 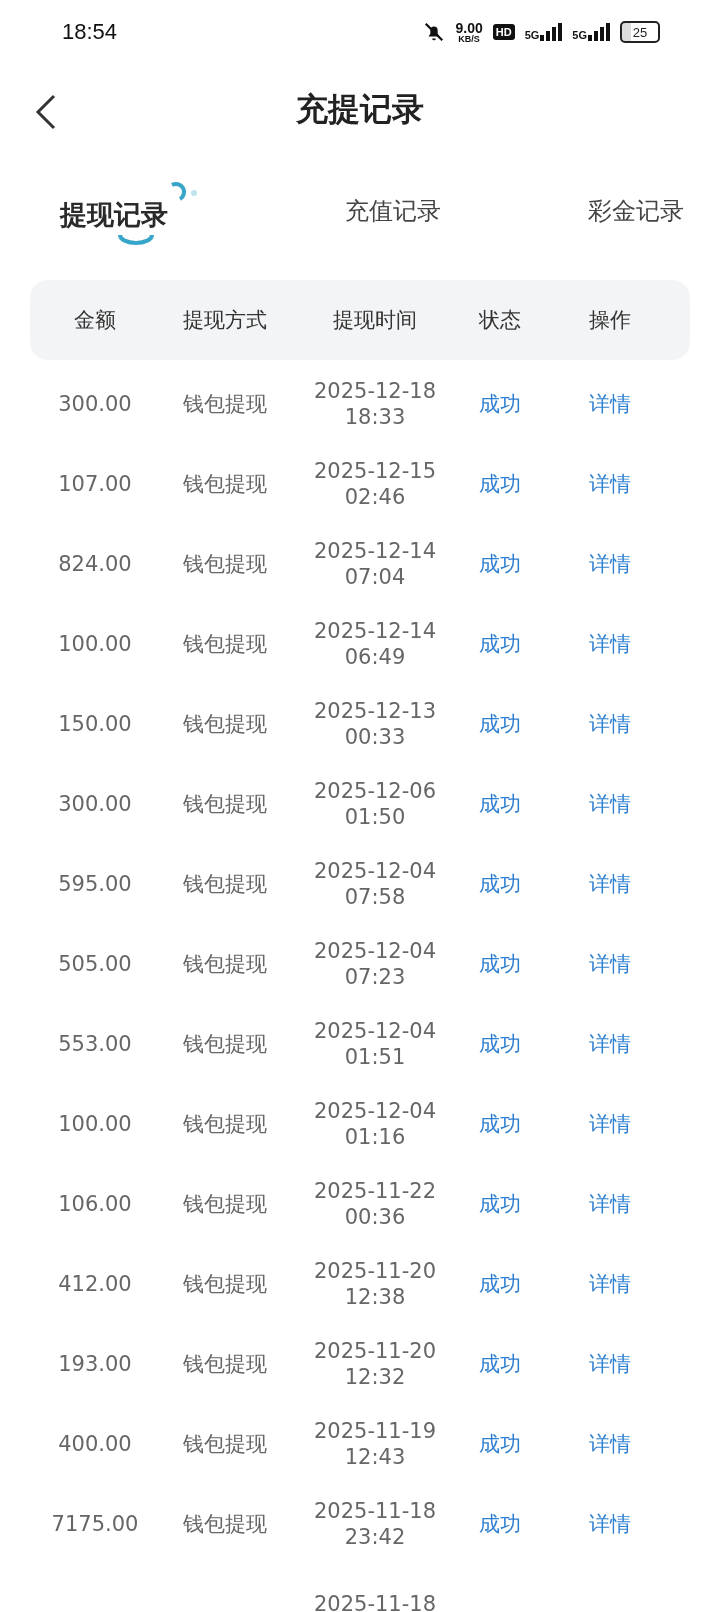 What do you see at coordinates (500, 320) in the screenshot?
I see `column-header: 状态` at bounding box center [500, 320].